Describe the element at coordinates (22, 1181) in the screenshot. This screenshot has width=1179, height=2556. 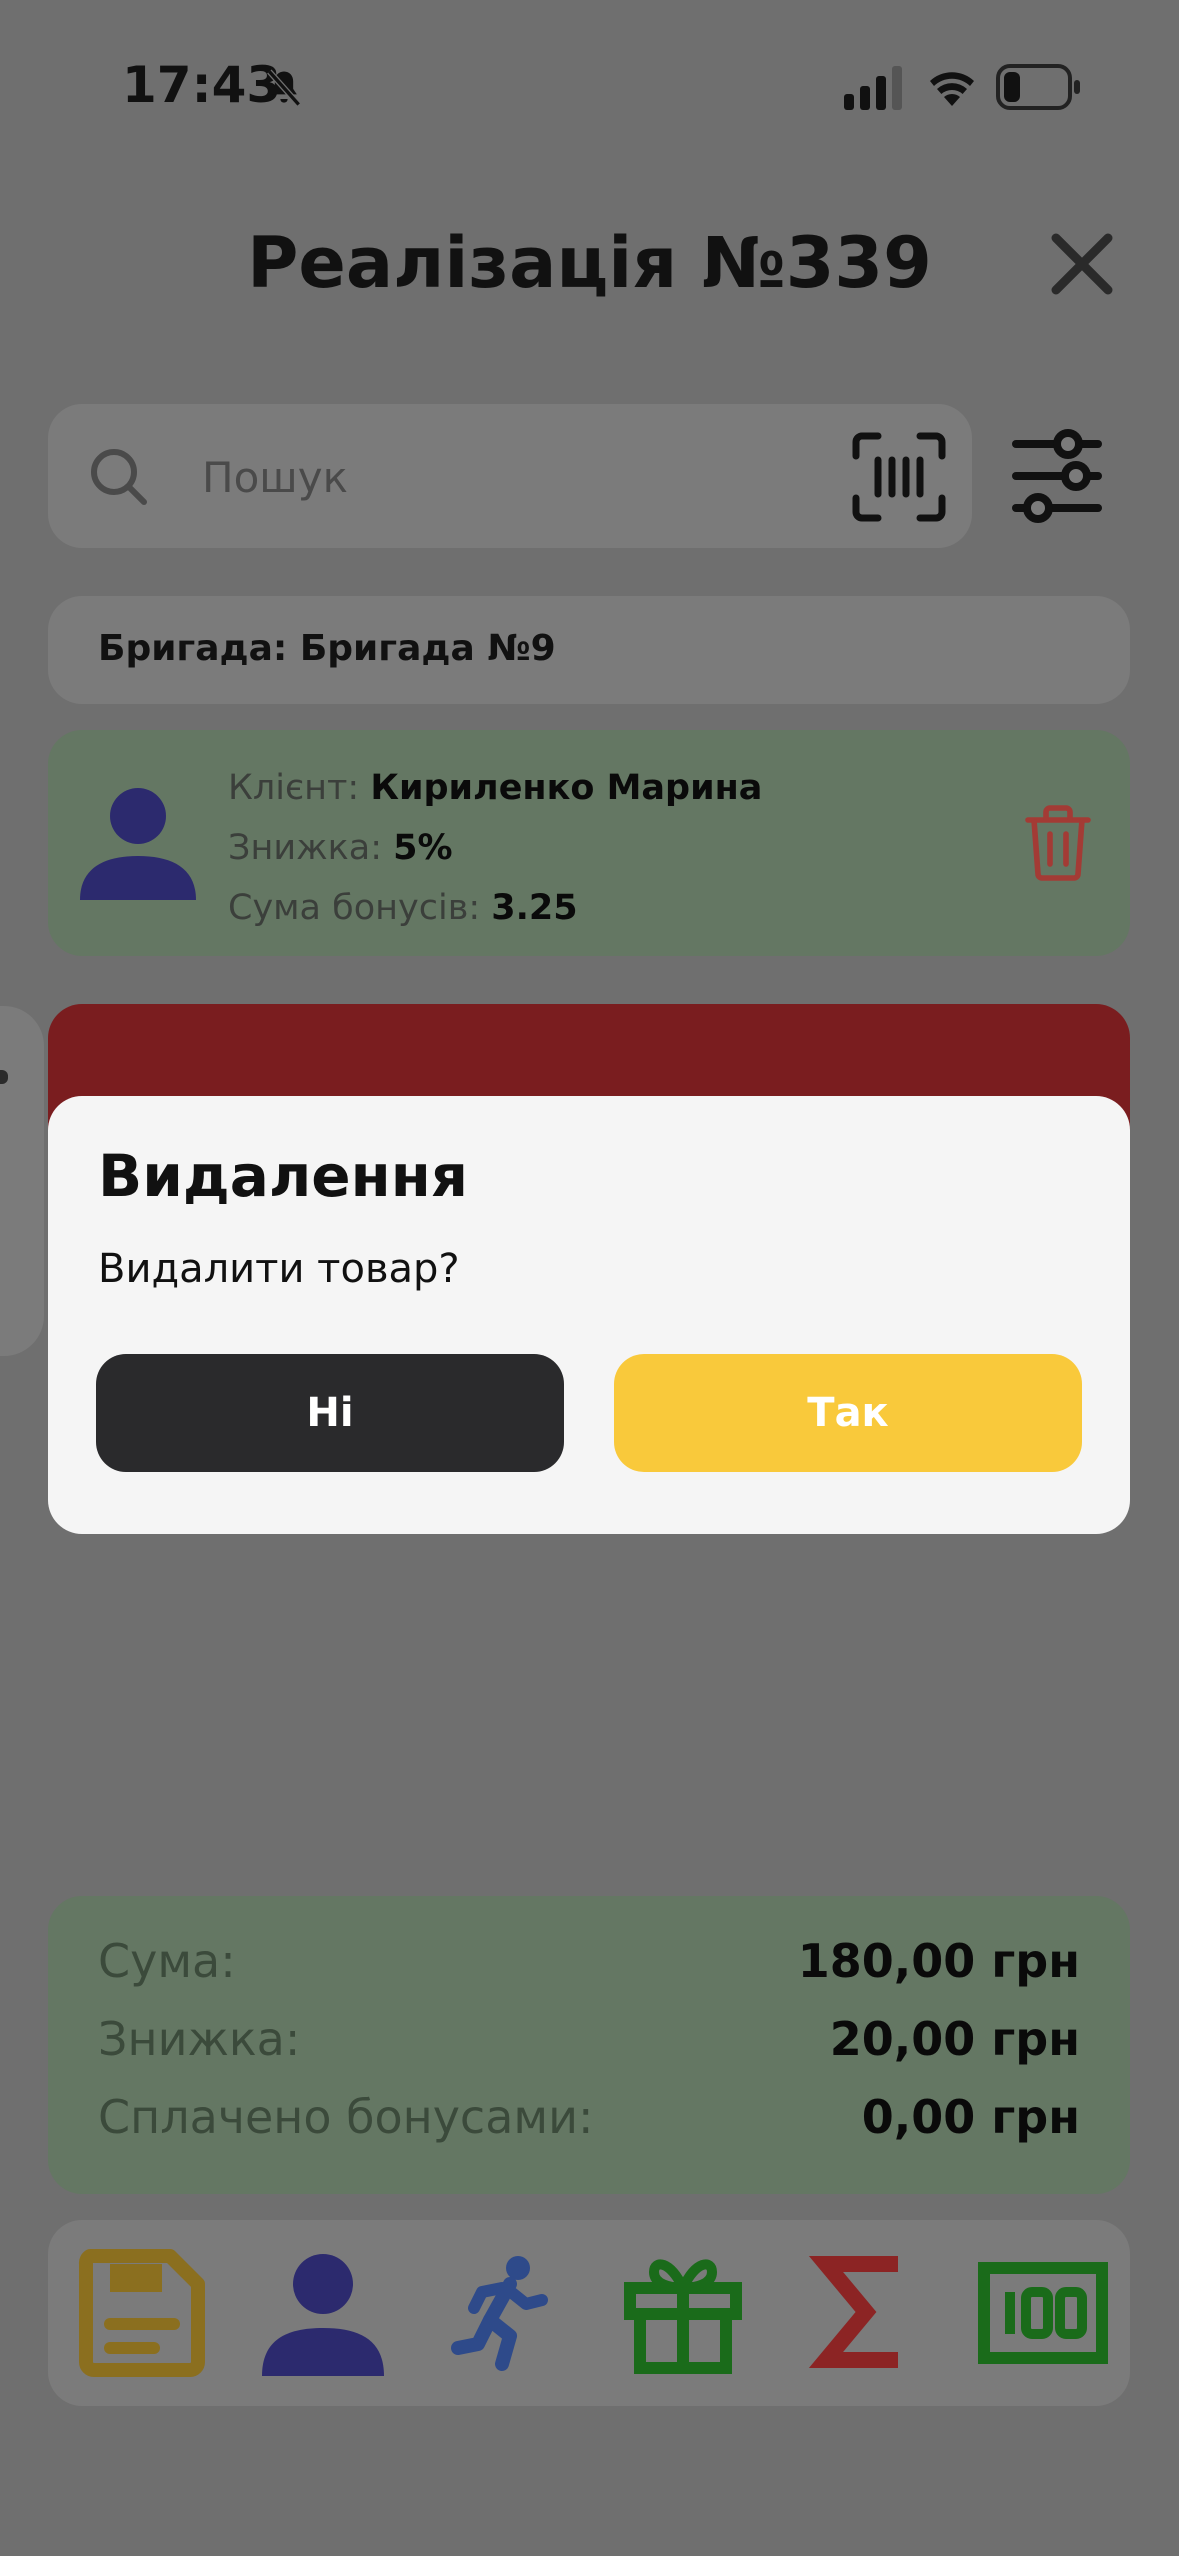
I see `side-drawer-handle` at that location.